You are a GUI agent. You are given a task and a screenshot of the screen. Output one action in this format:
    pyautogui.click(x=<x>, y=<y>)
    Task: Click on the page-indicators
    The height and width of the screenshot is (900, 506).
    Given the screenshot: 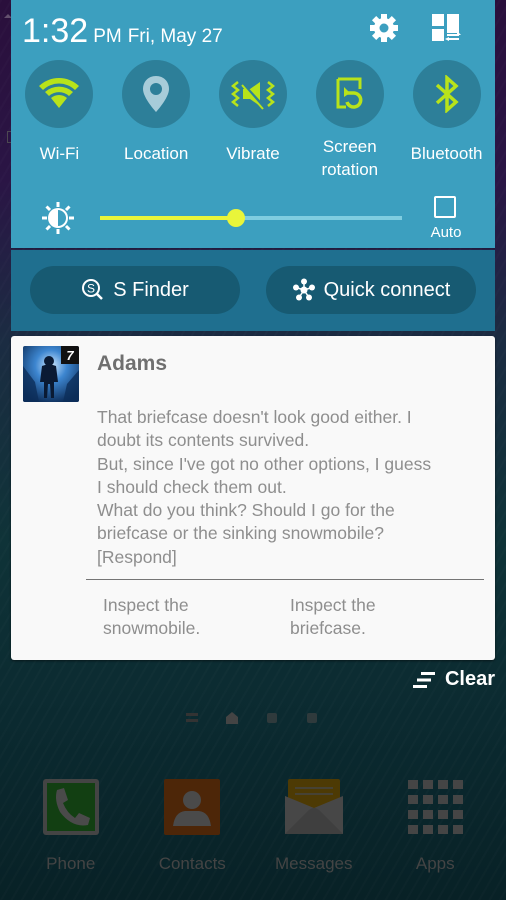 What is the action you would take?
    pyautogui.click(x=266, y=718)
    